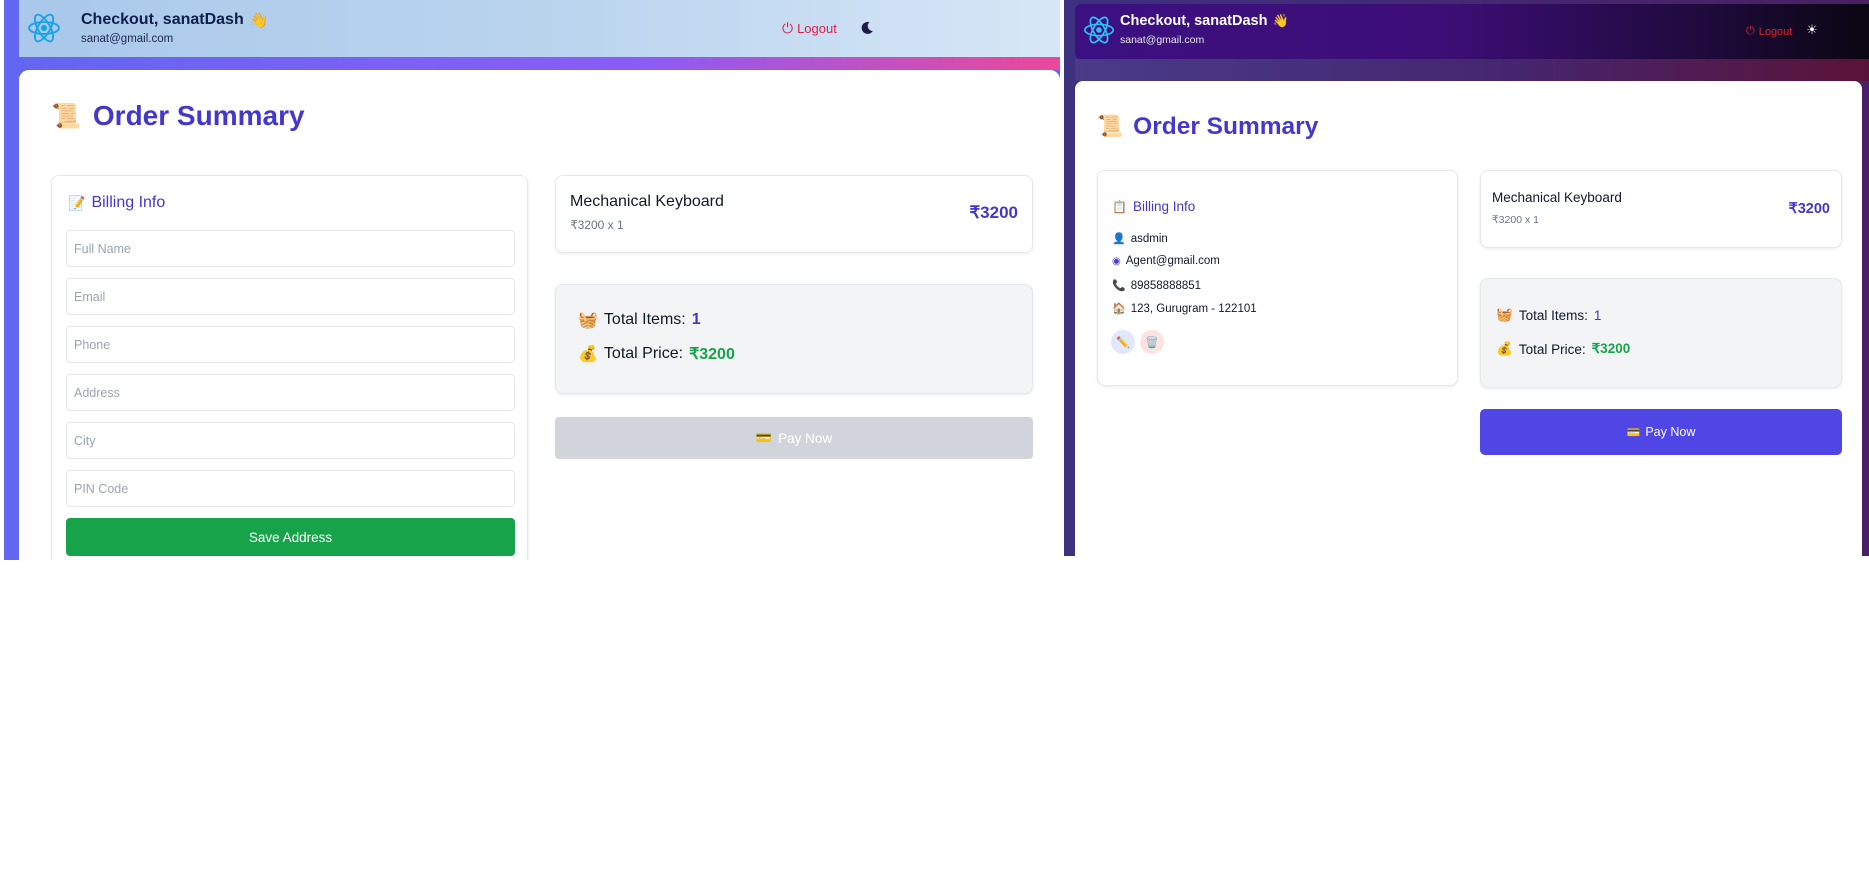 This screenshot has height=877, width=1869. Describe the element at coordinates (1119, 239) in the screenshot. I see `user-icon: 👤` at that location.